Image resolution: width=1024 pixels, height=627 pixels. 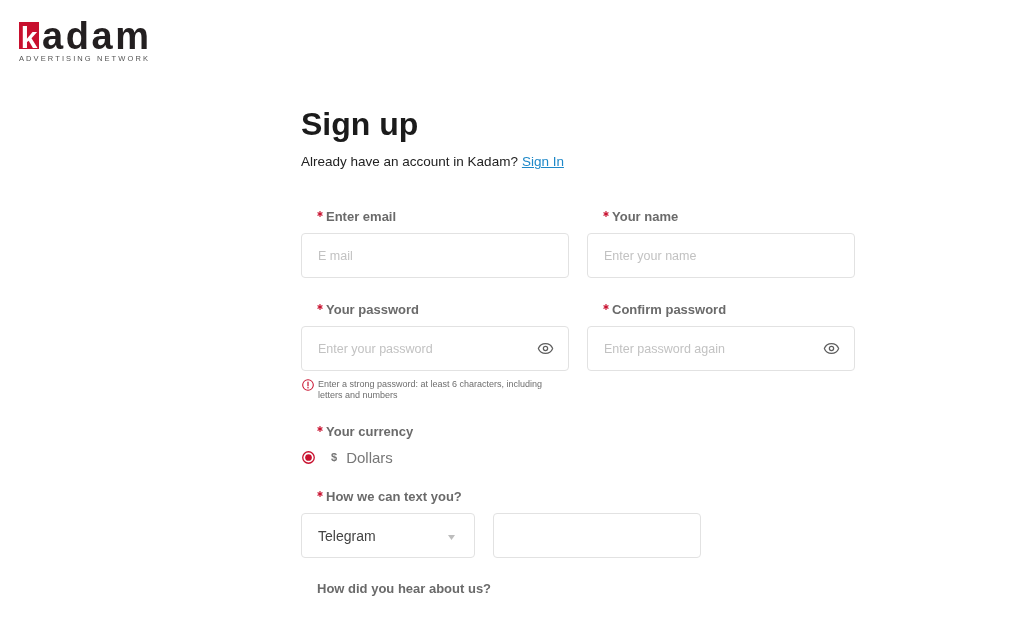 I want to click on input-field: Enter your name, so click(x=721, y=255).